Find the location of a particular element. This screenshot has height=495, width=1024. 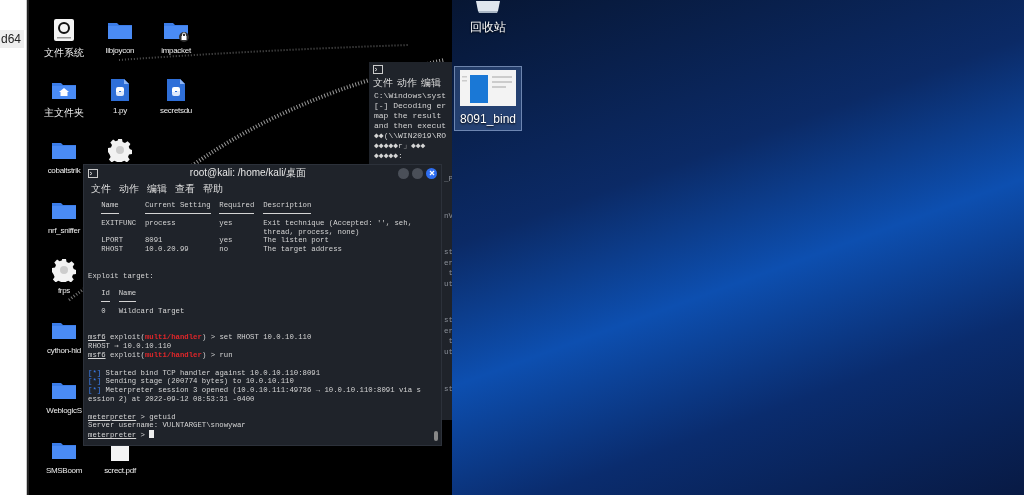

console-line: ◆◆(\\WIN2019\RO is located at coordinates (410, 136).